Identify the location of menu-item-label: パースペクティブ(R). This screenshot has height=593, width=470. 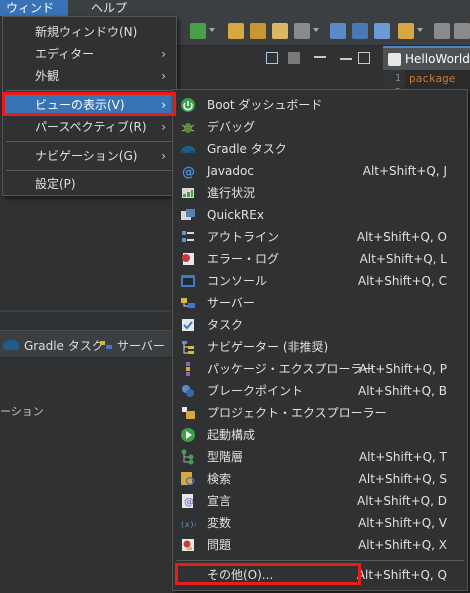
(91, 127).